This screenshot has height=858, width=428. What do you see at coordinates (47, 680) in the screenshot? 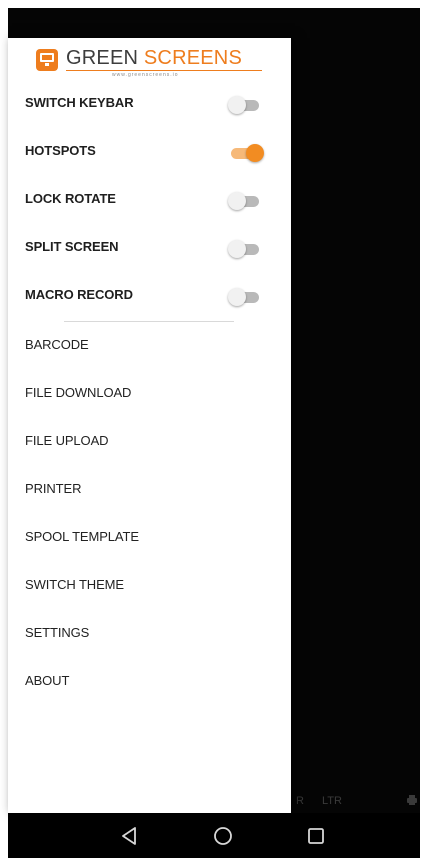
I see `menu-label: ABOUT` at bounding box center [47, 680].